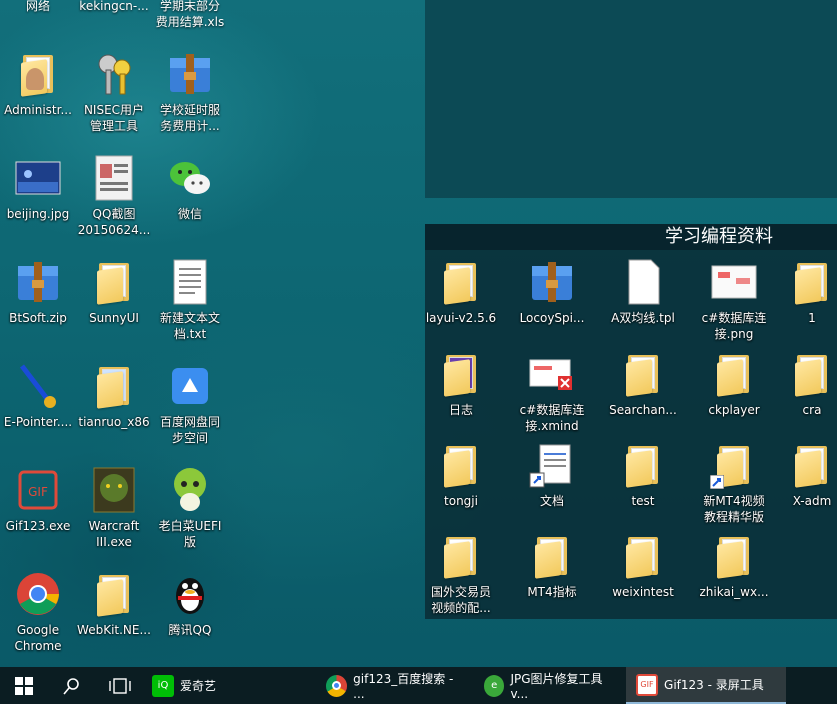 This screenshot has width=837, height=704. I want to click on desktop-icon-label: tianruo_x86, so click(114, 422).